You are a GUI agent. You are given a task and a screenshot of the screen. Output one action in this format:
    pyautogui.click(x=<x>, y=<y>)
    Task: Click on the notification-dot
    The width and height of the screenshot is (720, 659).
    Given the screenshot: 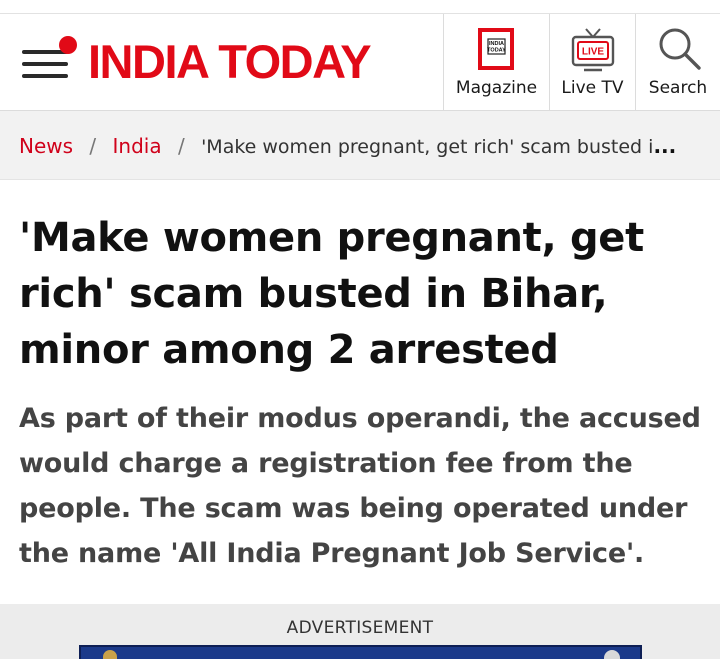 What is the action you would take?
    pyautogui.click(x=68, y=45)
    